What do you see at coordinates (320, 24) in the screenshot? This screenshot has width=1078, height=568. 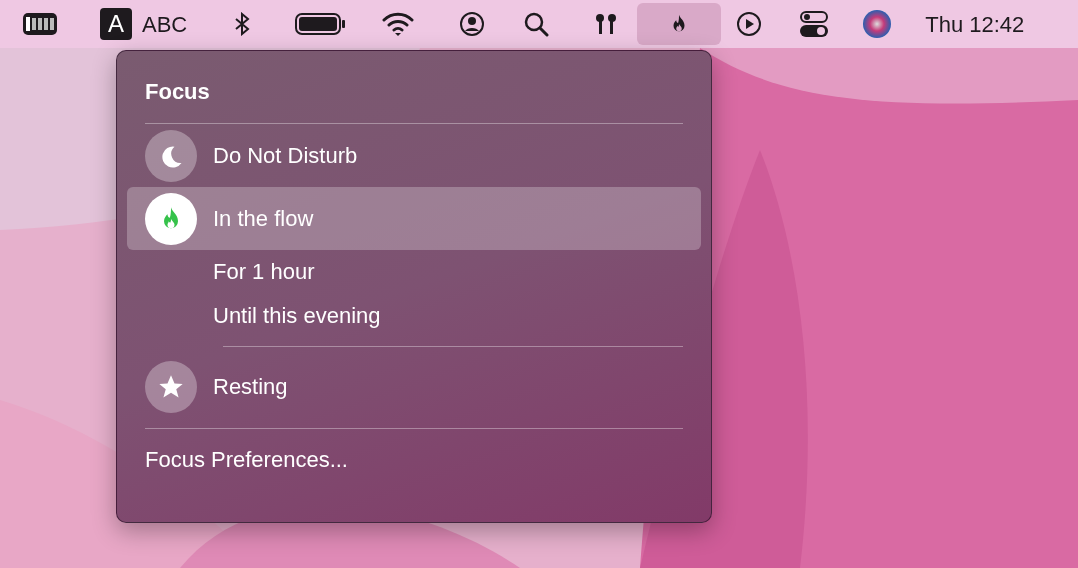 I see `battery-icon` at bounding box center [320, 24].